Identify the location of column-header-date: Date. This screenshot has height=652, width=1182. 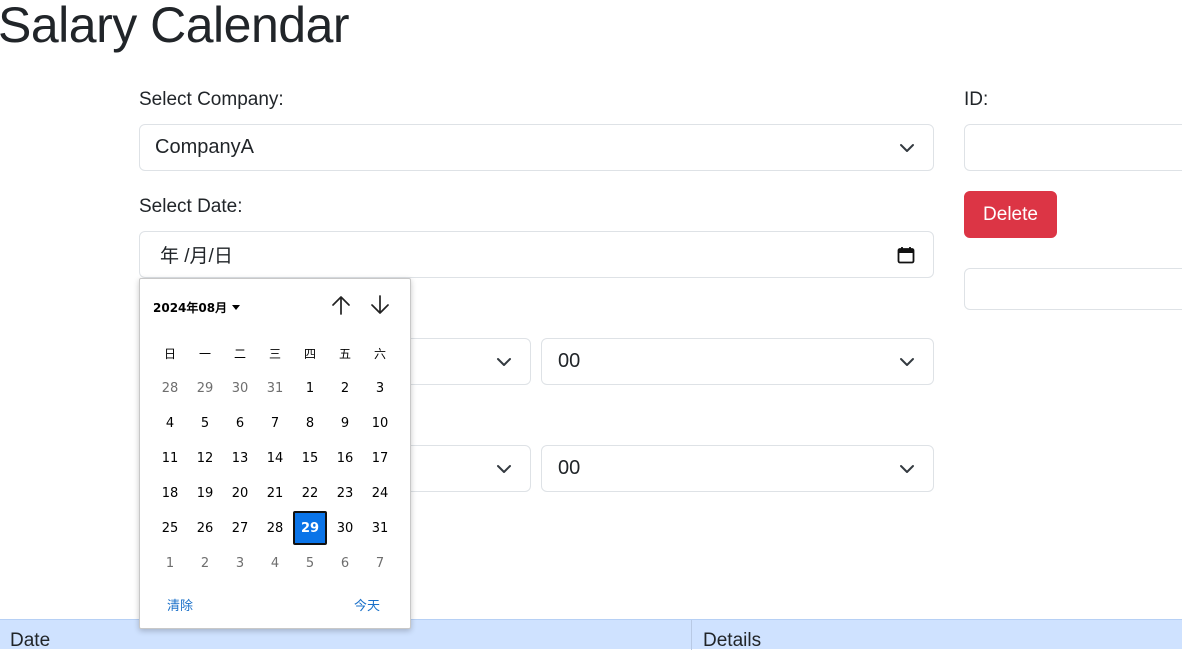
(30, 640).